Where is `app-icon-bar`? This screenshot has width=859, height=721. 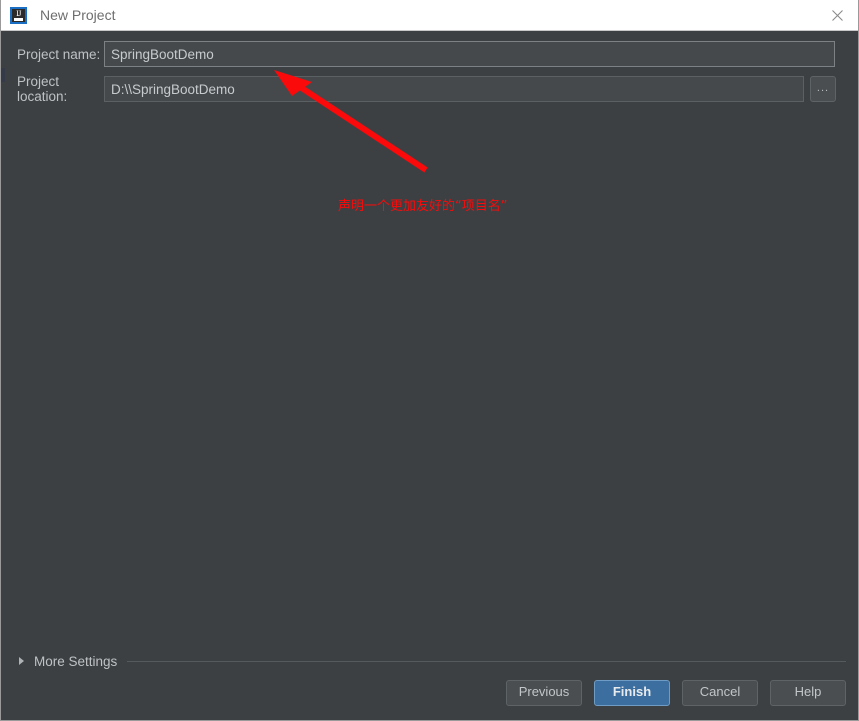 app-icon-bar is located at coordinates (18, 19).